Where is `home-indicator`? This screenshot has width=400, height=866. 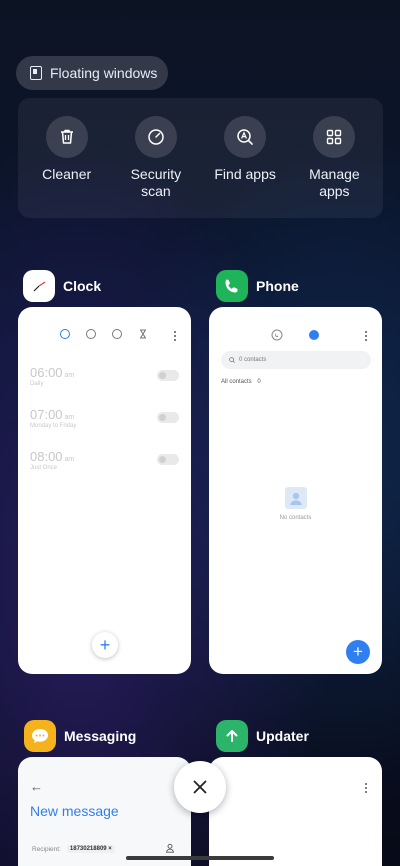
home-indicator is located at coordinates (200, 858).